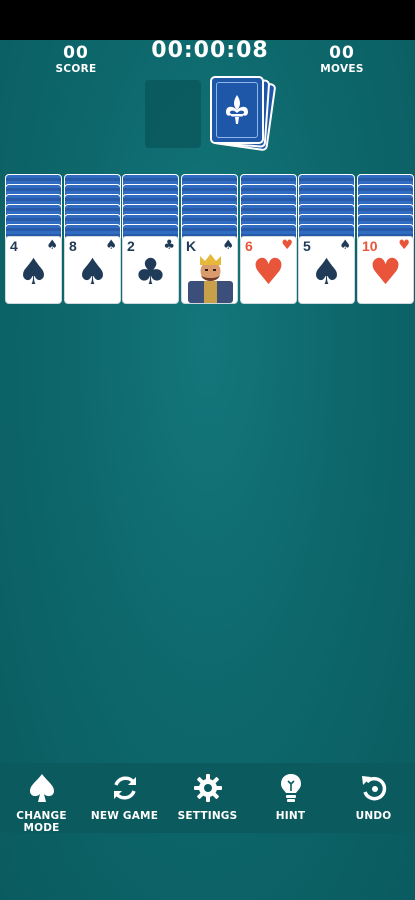 Image resolution: width=415 pixels, height=900 pixels. I want to click on tableau-column: 10 ♥ ♥, so click(385, 239).